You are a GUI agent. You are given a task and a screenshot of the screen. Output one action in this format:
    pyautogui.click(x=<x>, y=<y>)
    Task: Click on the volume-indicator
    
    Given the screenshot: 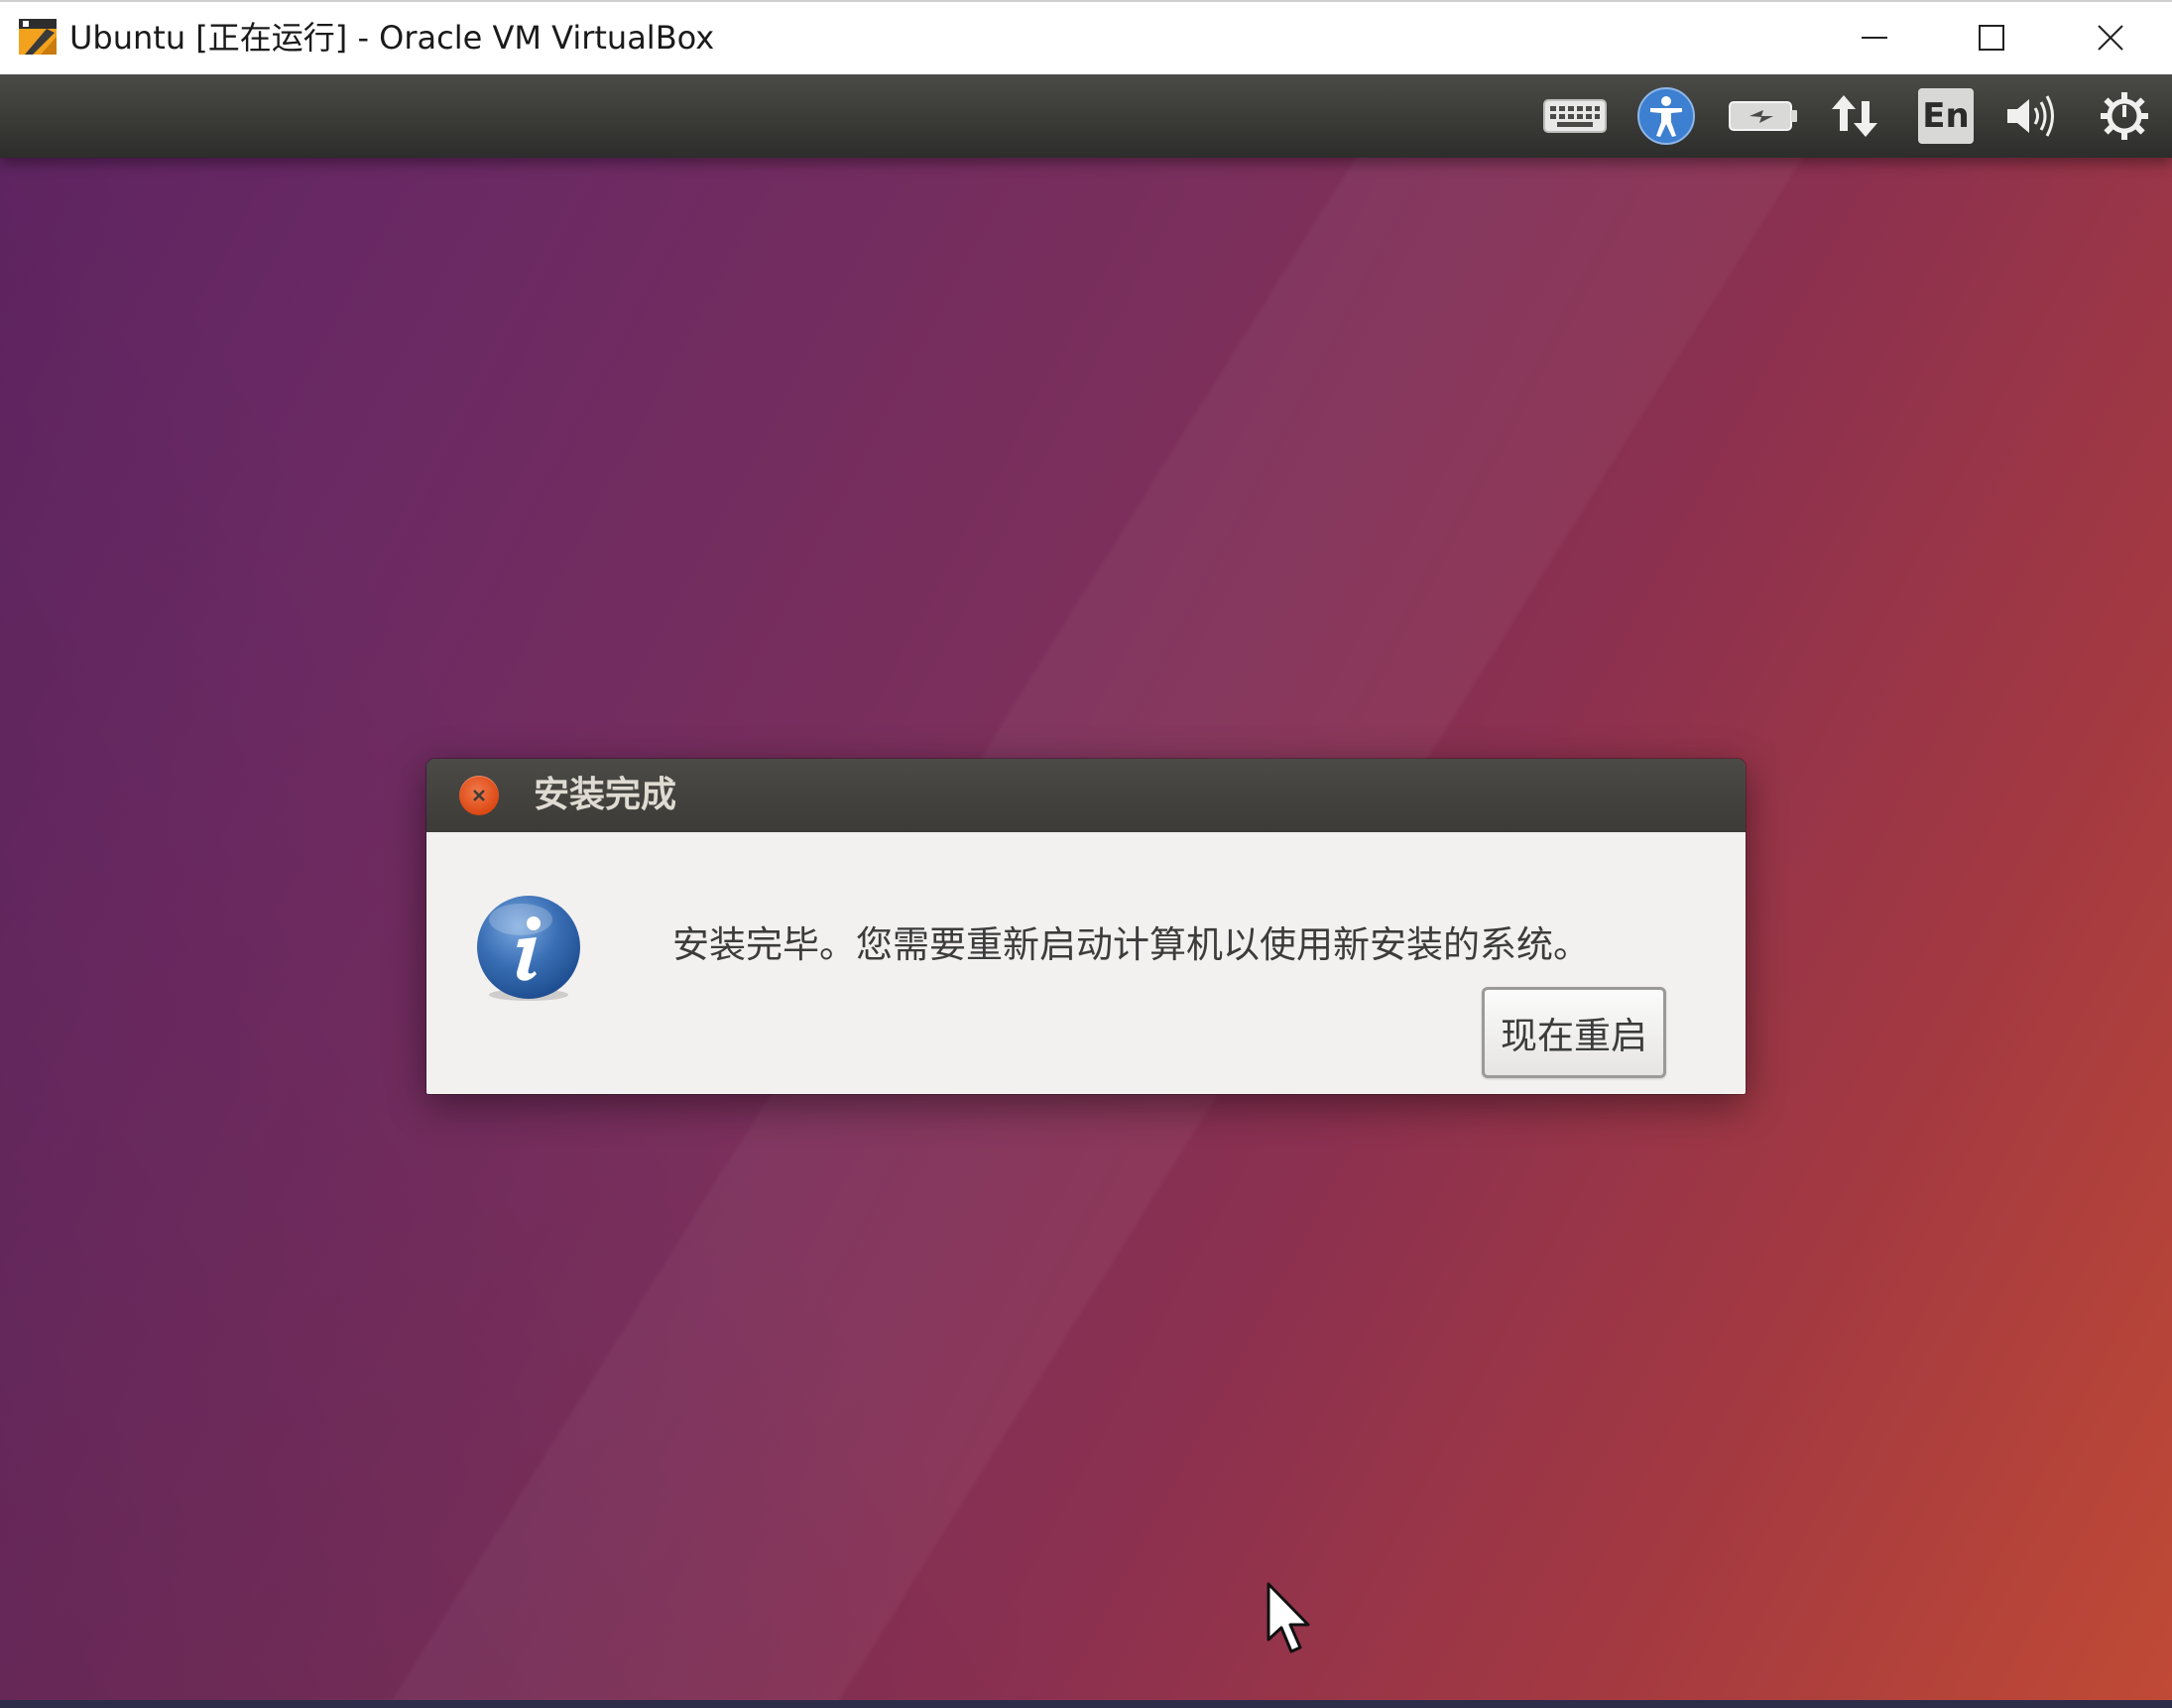 What is the action you would take?
    pyautogui.click(x=2033, y=116)
    